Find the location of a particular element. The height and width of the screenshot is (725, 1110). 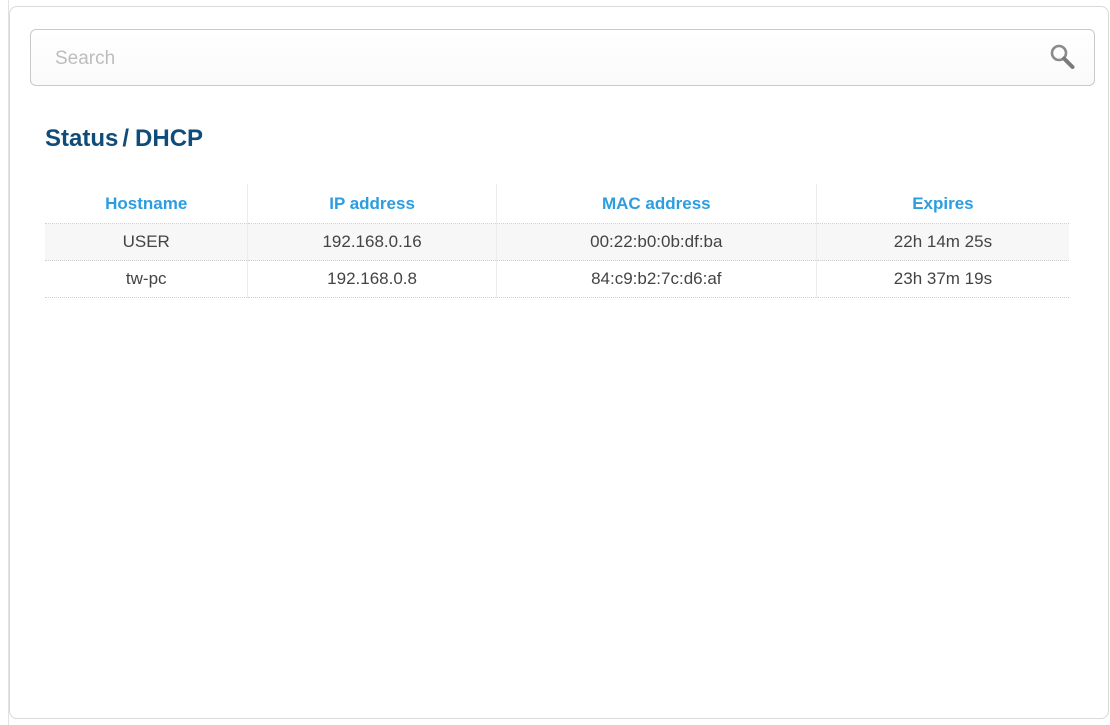

cell-expires: 22h 14m 25s is located at coordinates (942, 242).